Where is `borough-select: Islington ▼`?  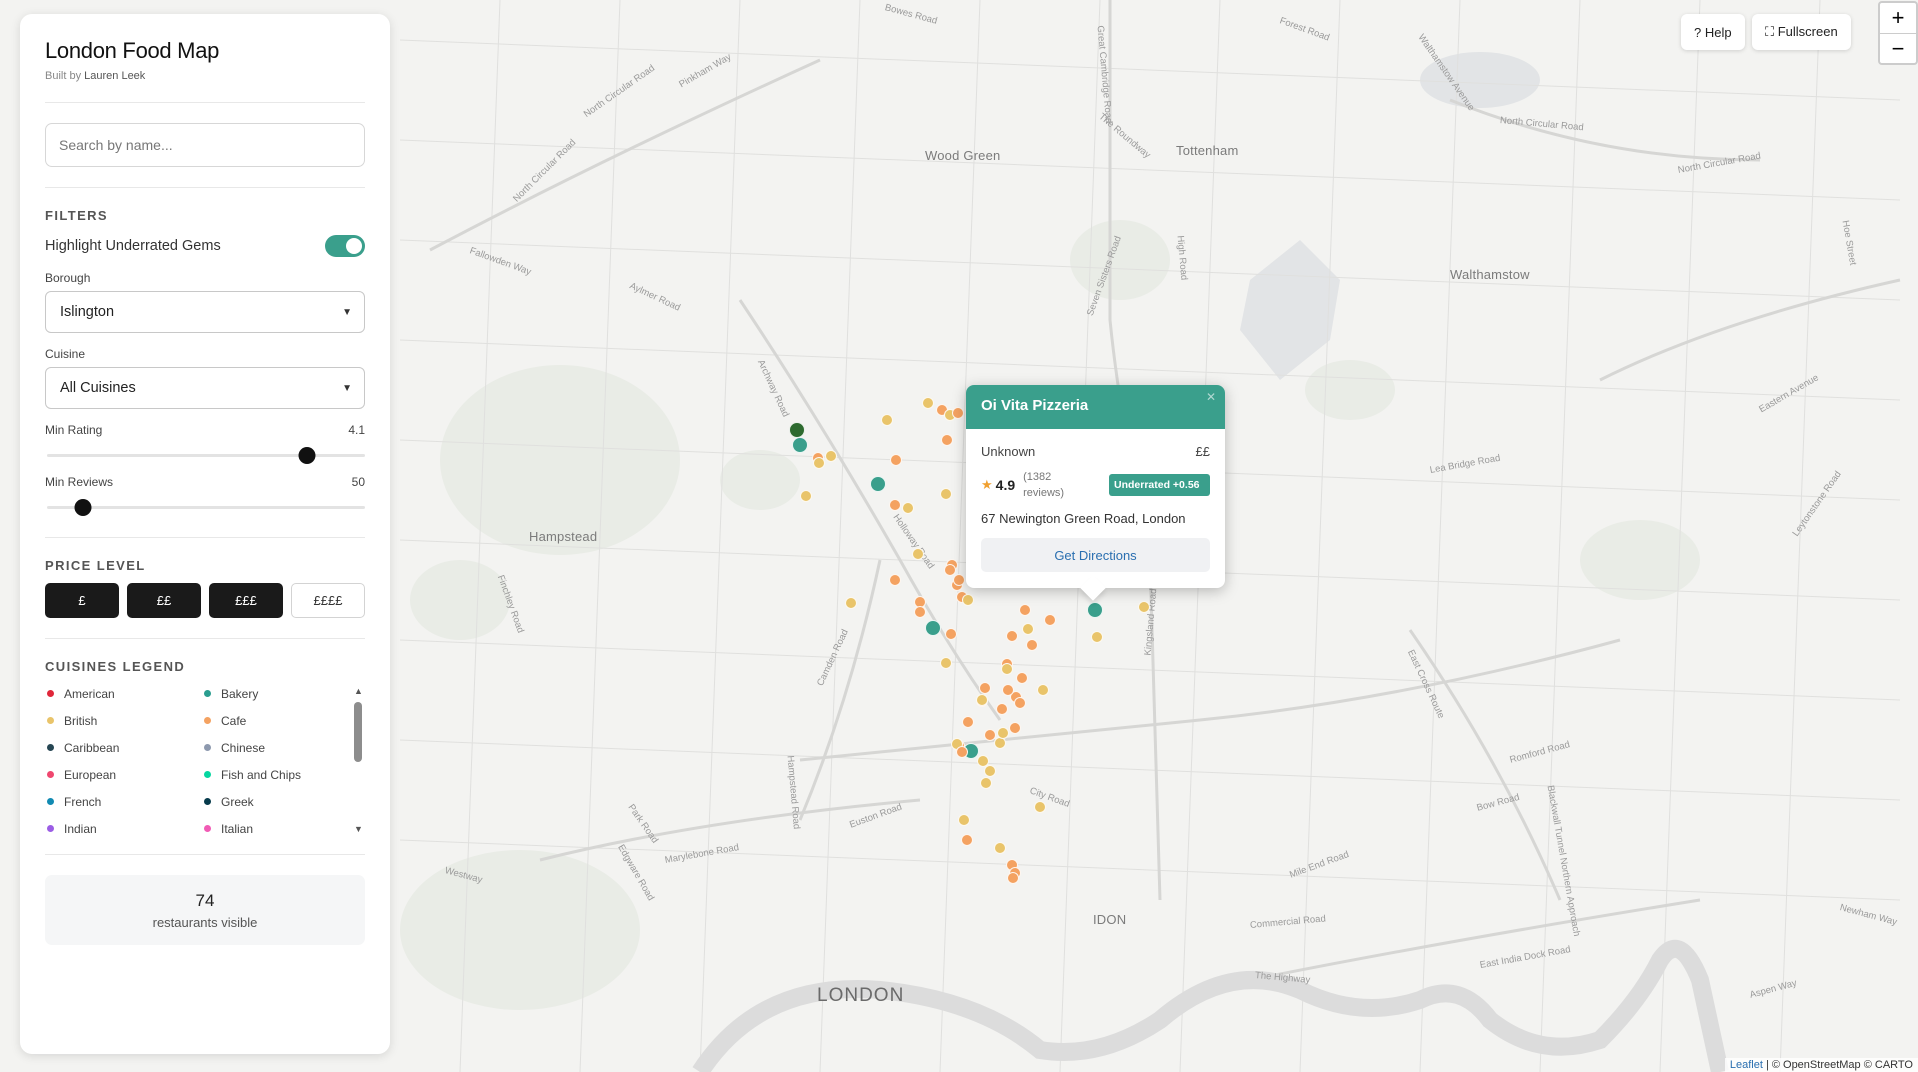
borough-select: Islington ▼ is located at coordinates (205, 312).